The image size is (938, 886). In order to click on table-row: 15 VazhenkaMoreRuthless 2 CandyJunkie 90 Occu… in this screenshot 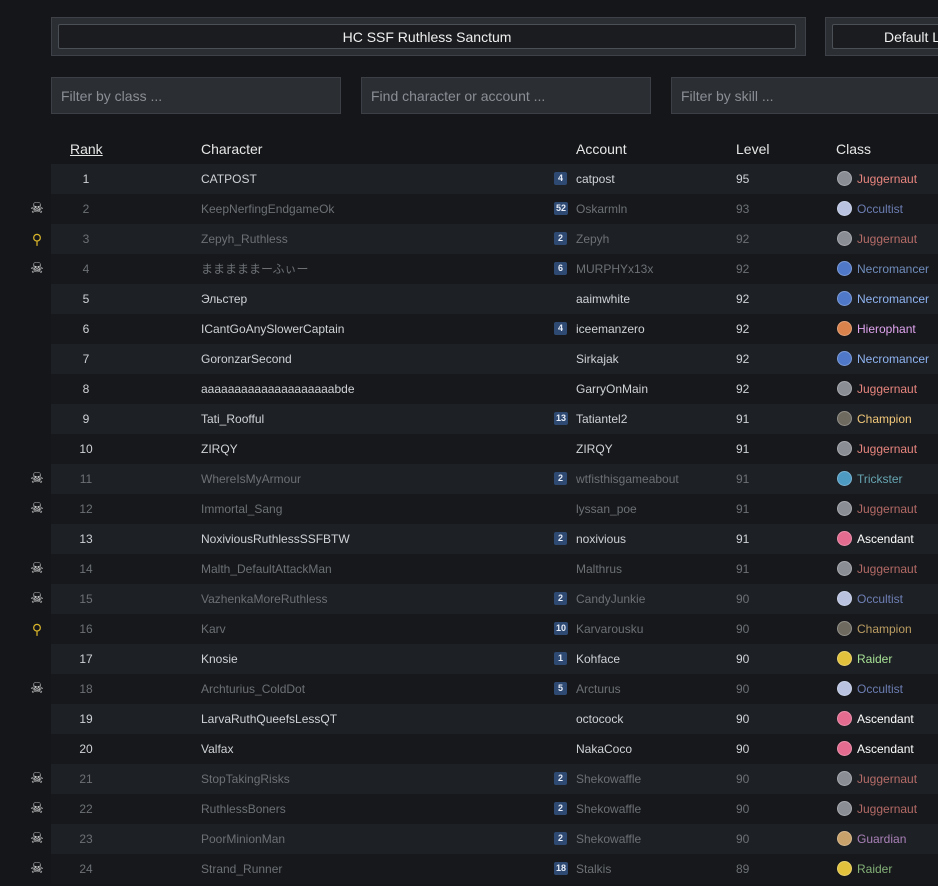, I will do `click(494, 599)`.